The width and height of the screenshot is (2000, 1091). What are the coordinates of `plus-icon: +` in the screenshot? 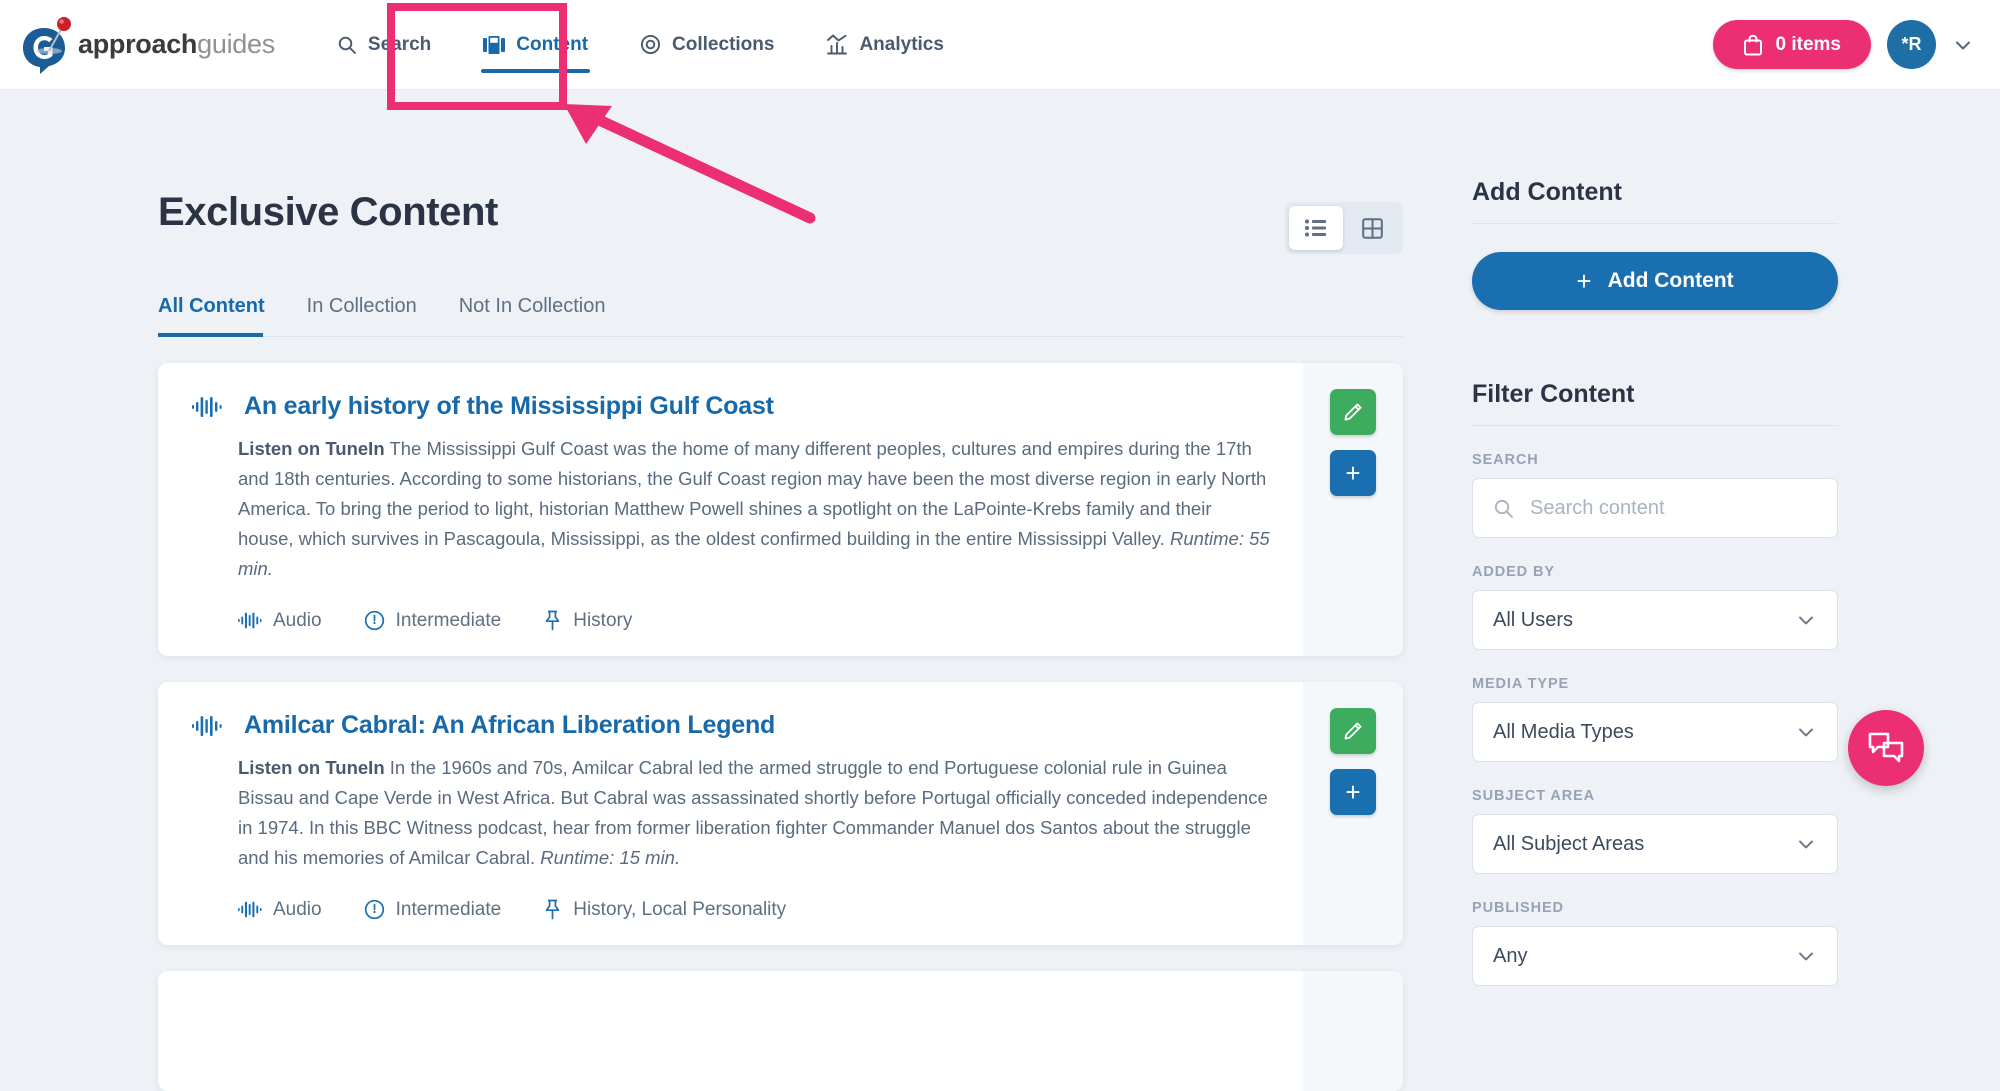 It's located at (1353, 473).